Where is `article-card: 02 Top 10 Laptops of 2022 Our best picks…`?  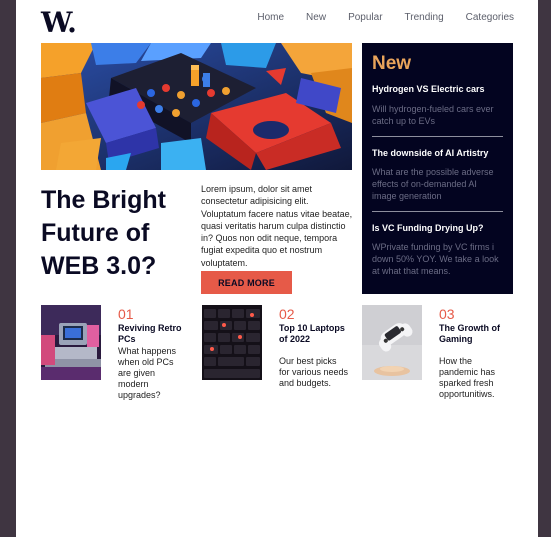 article-card: 02 Top 10 Laptops of 2022 Our best picks… is located at coordinates (277, 355).